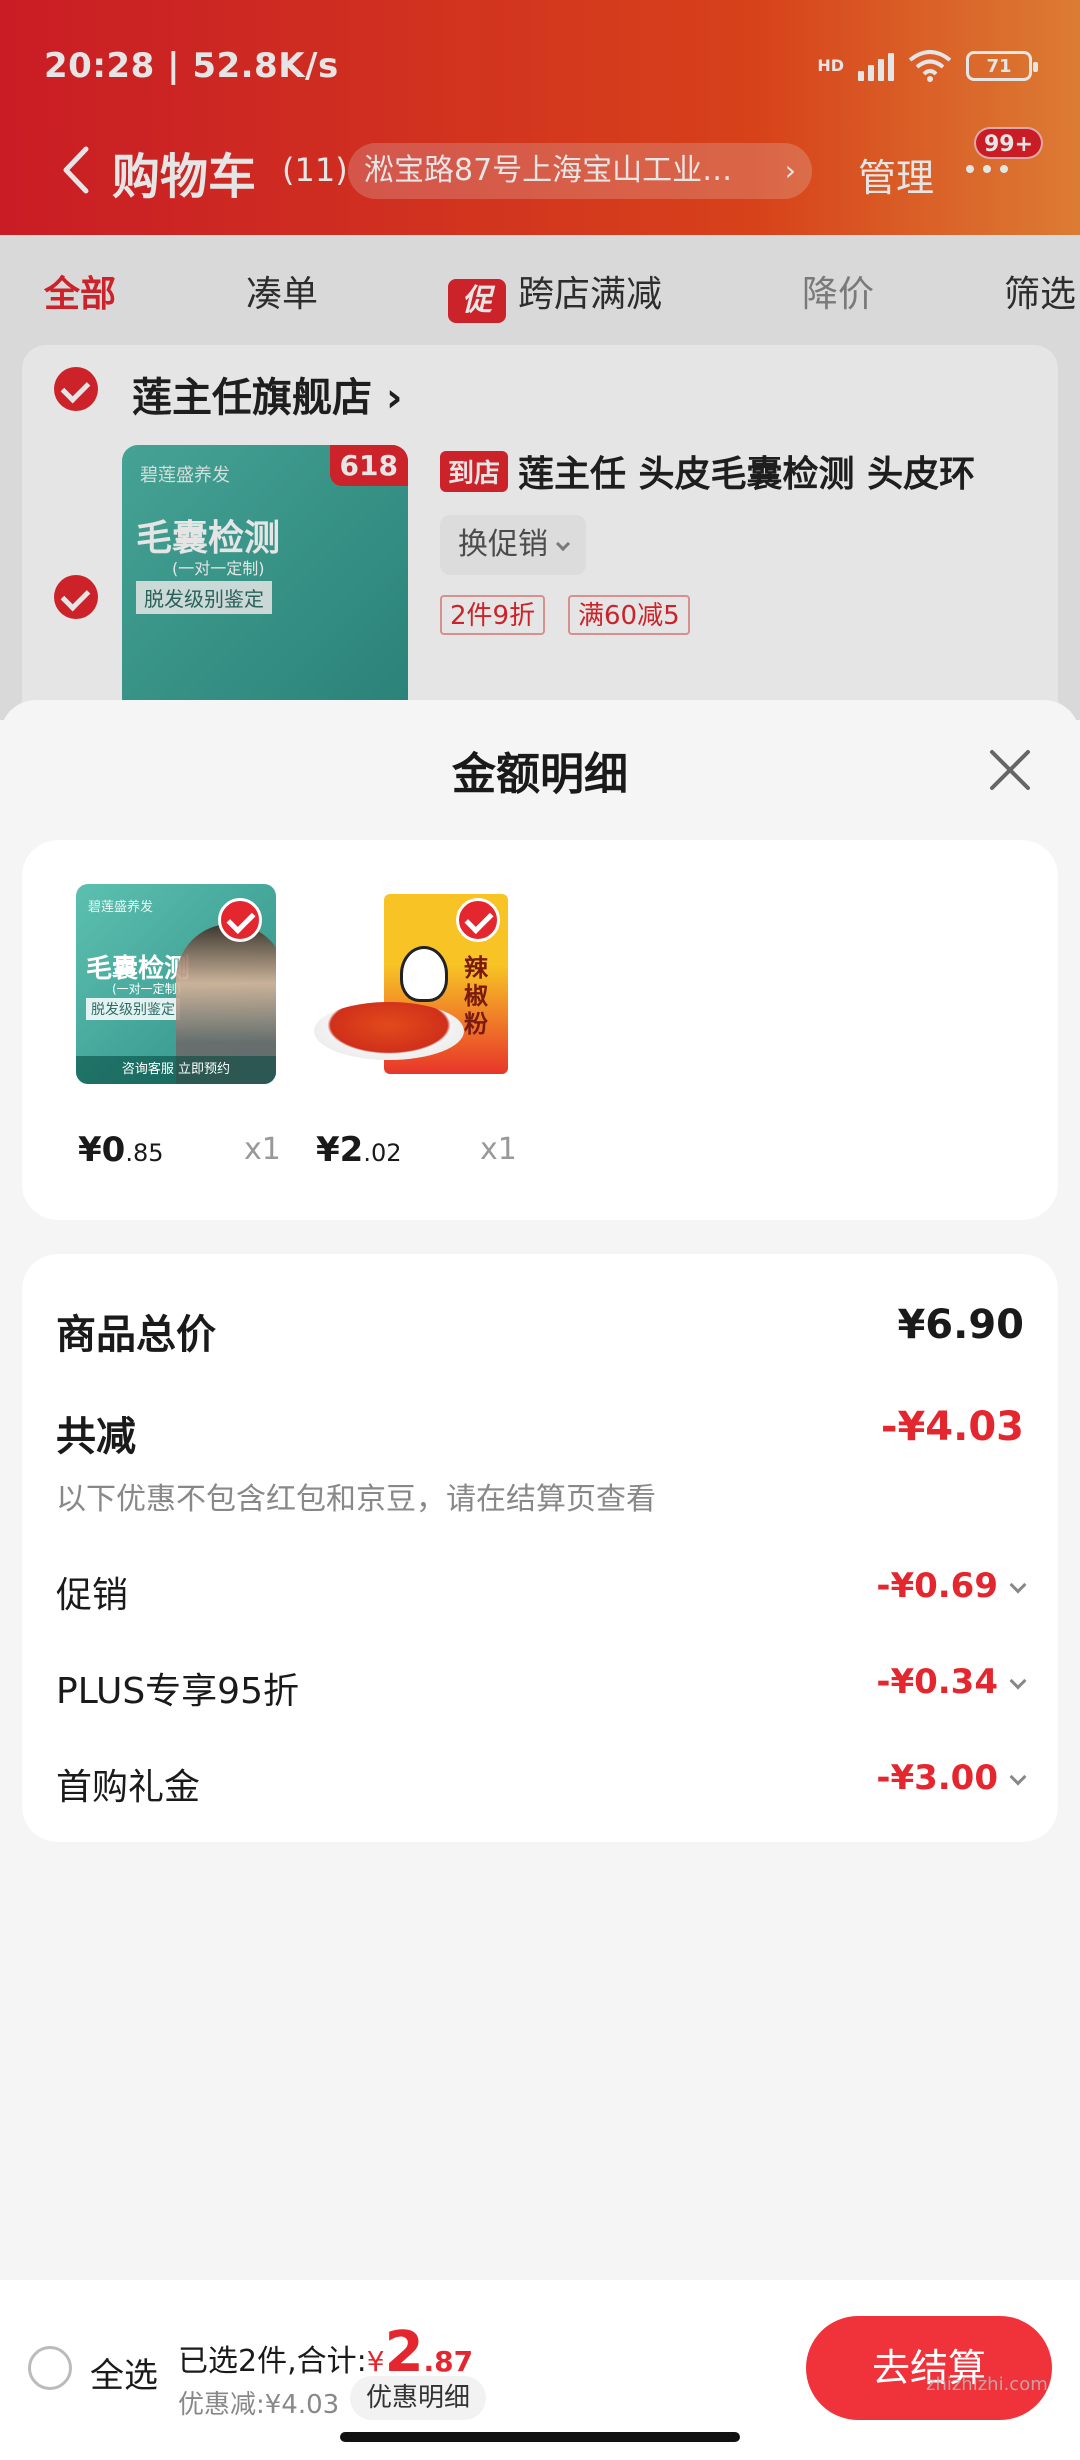 This screenshot has width=1080, height=2460. Describe the element at coordinates (937, 1682) in the screenshot. I see `discount-line-value: -¥0.34` at that location.